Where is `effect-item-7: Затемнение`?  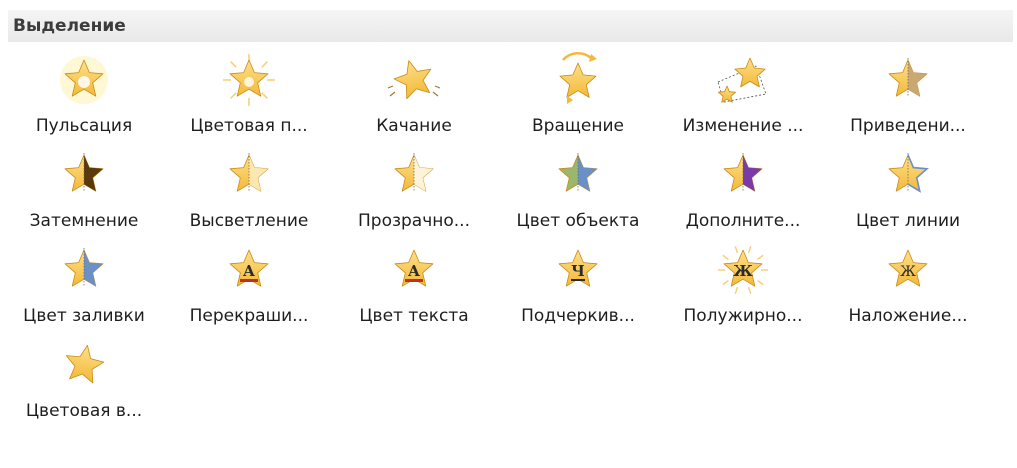
effect-item-7: Затемнение is located at coordinates (84, 191).